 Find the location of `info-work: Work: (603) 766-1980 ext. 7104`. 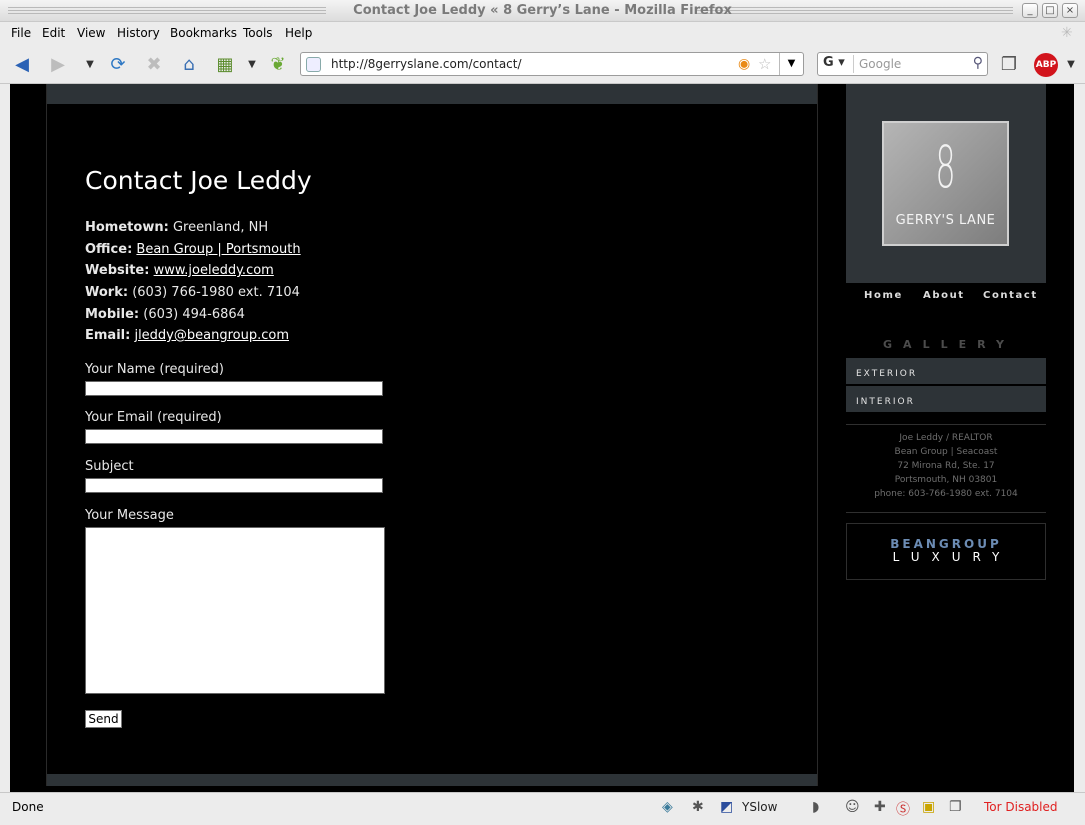

info-work: Work: (603) 766-1980 ext. 7104 is located at coordinates (192, 292).